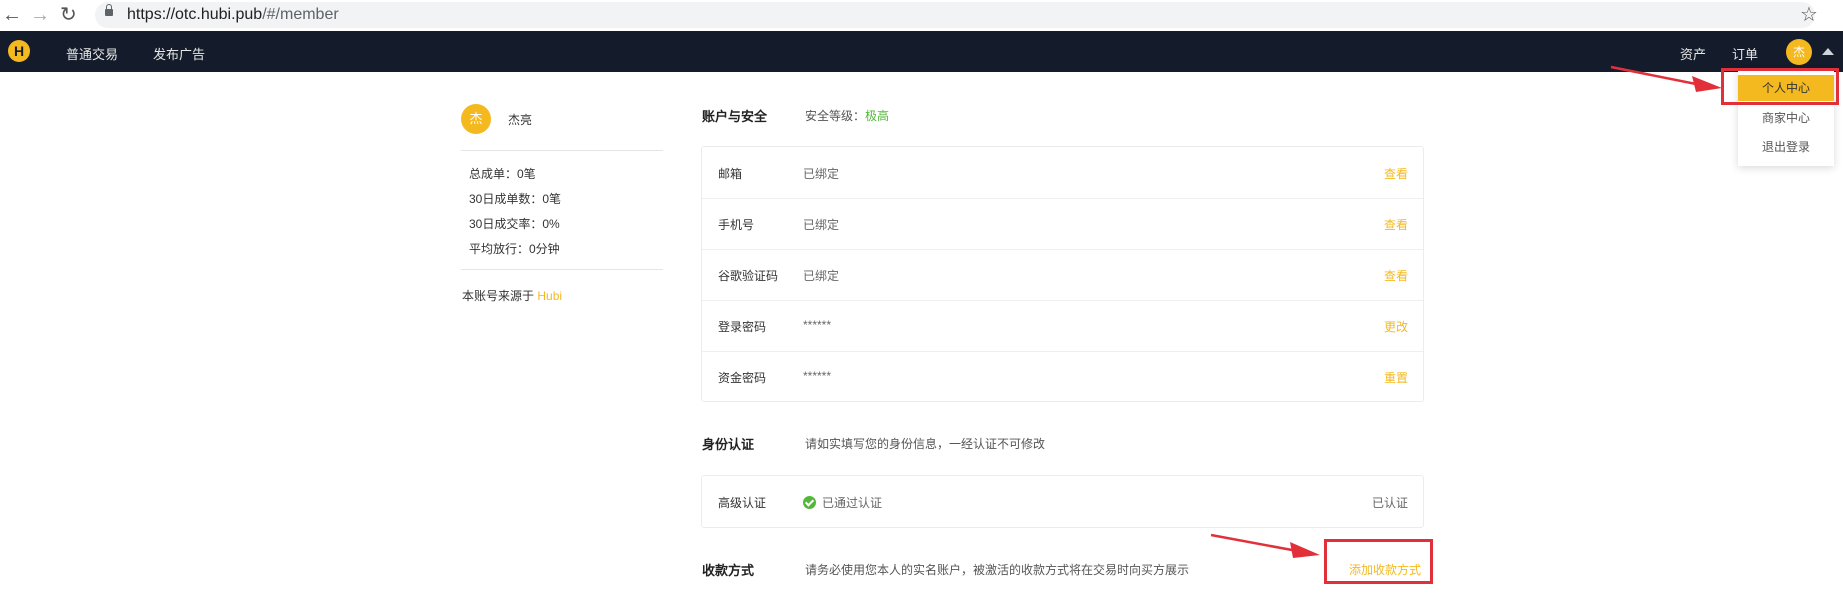  What do you see at coordinates (1707, 84) in the screenshot?
I see `arrow-head-top` at bounding box center [1707, 84].